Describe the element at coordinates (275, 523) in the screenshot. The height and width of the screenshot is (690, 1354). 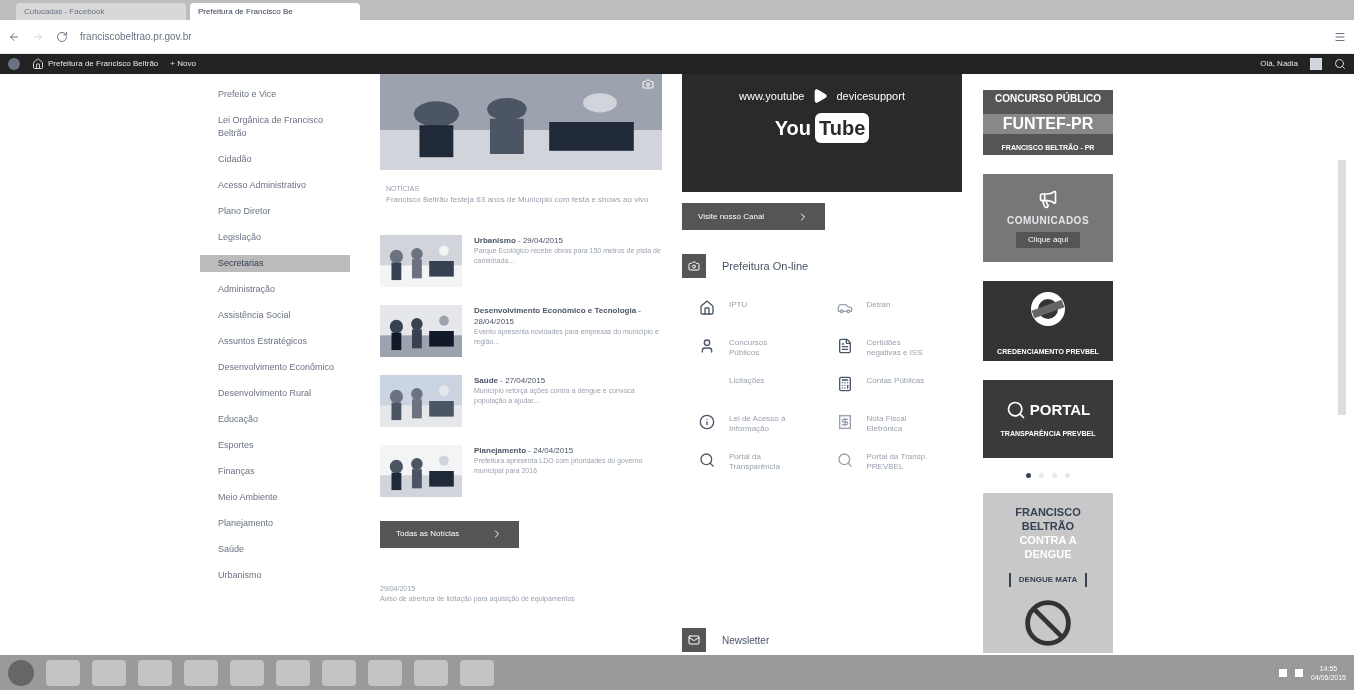
I see `sidebar-item: Planejamento` at that location.